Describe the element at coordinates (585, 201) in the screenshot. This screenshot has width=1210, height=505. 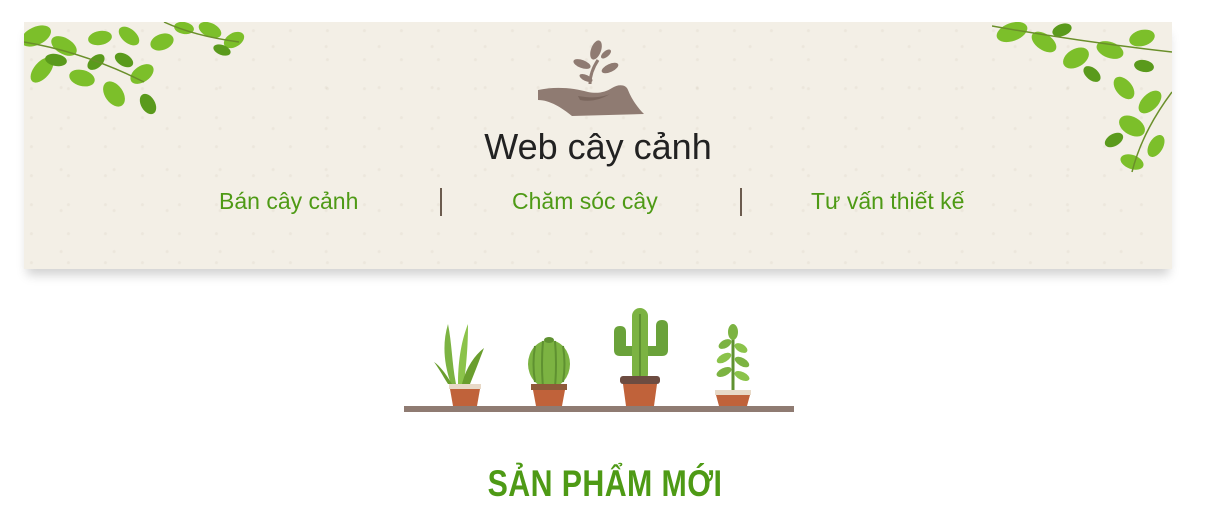
I see `nav-item-cham-soc-cay: Chăm sóc cây` at that location.